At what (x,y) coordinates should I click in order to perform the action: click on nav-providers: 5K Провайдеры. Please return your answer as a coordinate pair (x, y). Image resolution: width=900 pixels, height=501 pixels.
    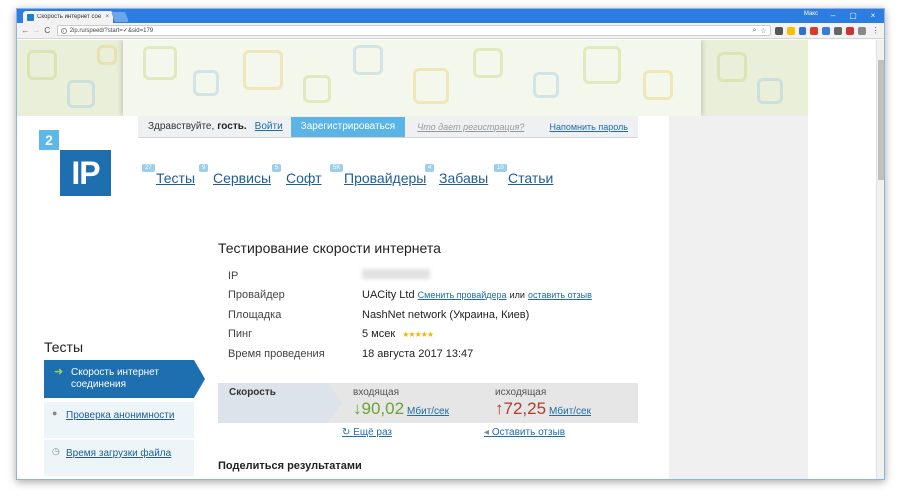
    Looking at the image, I should click on (378, 175).